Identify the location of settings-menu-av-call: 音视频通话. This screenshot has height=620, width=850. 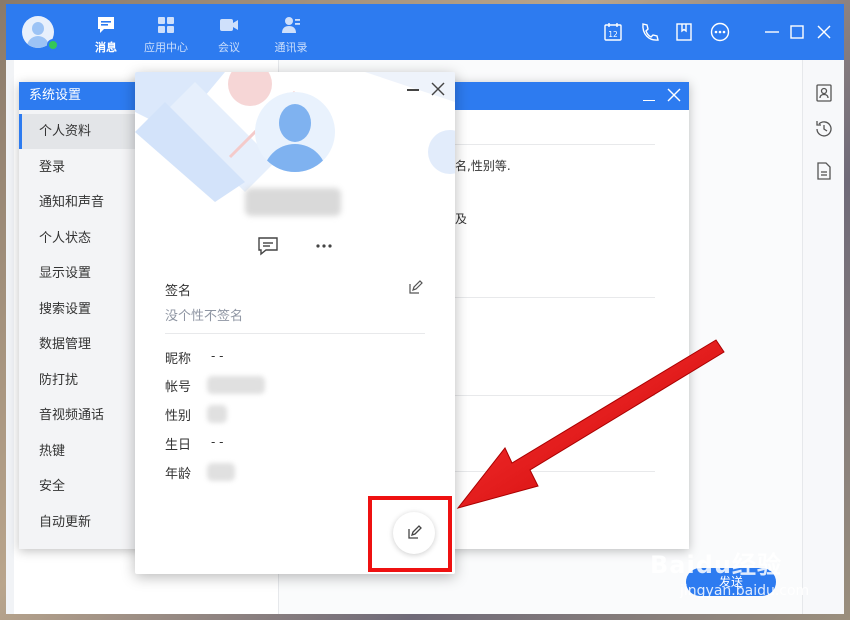
(77, 415).